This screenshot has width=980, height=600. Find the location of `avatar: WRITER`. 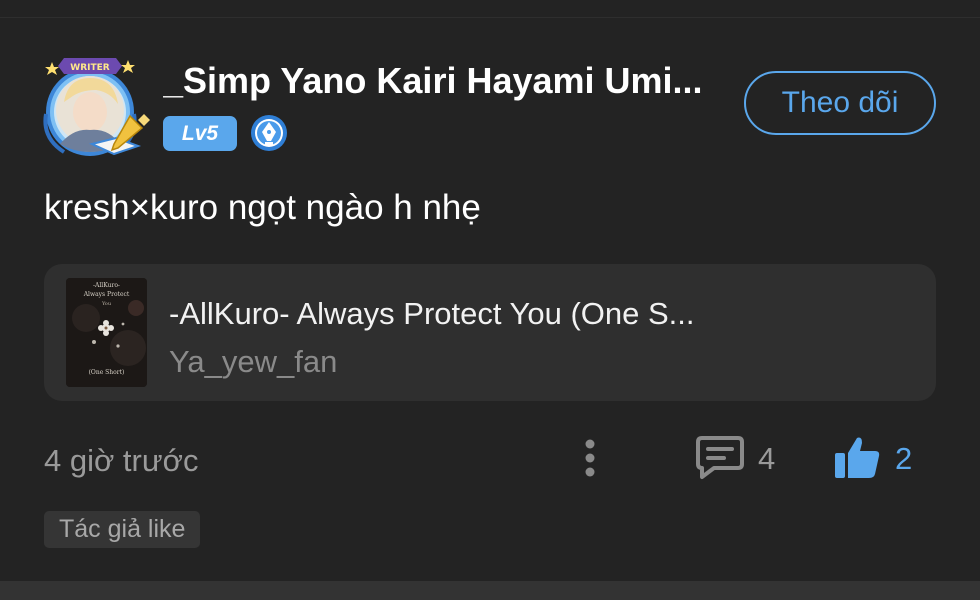

avatar: WRITER is located at coordinates (93, 106).